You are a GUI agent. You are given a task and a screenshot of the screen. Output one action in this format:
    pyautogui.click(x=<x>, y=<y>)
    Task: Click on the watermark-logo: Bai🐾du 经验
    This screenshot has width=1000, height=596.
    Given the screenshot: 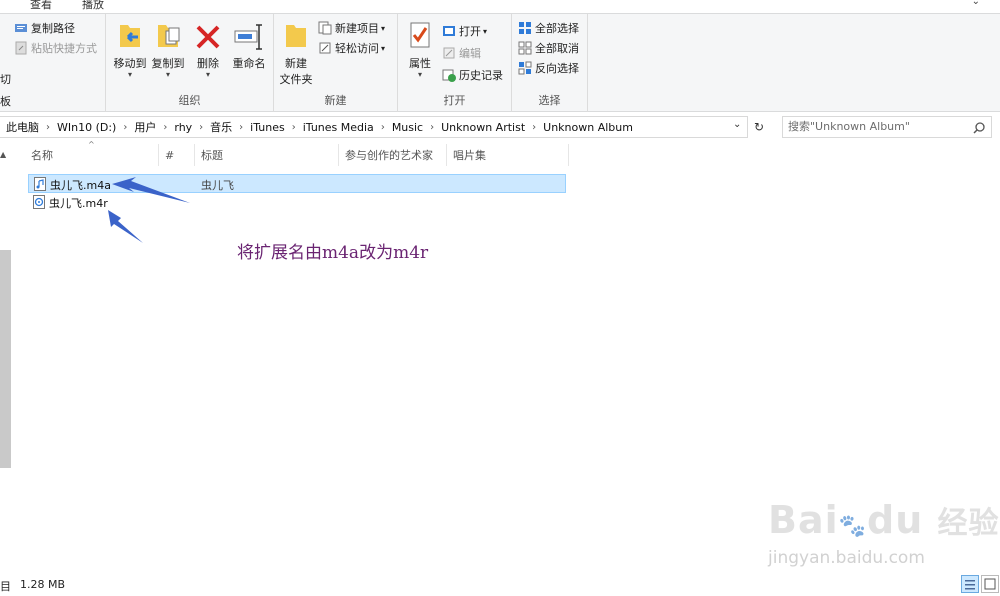 What is the action you would take?
    pyautogui.click(x=884, y=520)
    